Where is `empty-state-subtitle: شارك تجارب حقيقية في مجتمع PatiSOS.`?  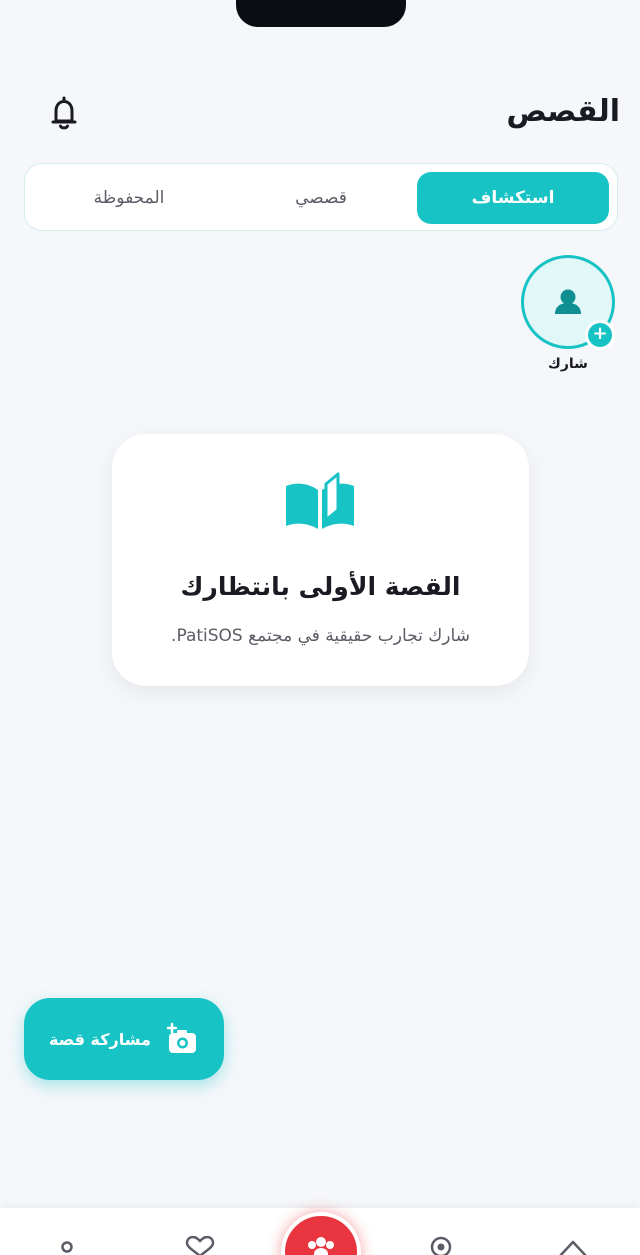 empty-state-subtitle: شارك تجارب حقيقية في مجتمع PatiSOS. is located at coordinates (320, 636).